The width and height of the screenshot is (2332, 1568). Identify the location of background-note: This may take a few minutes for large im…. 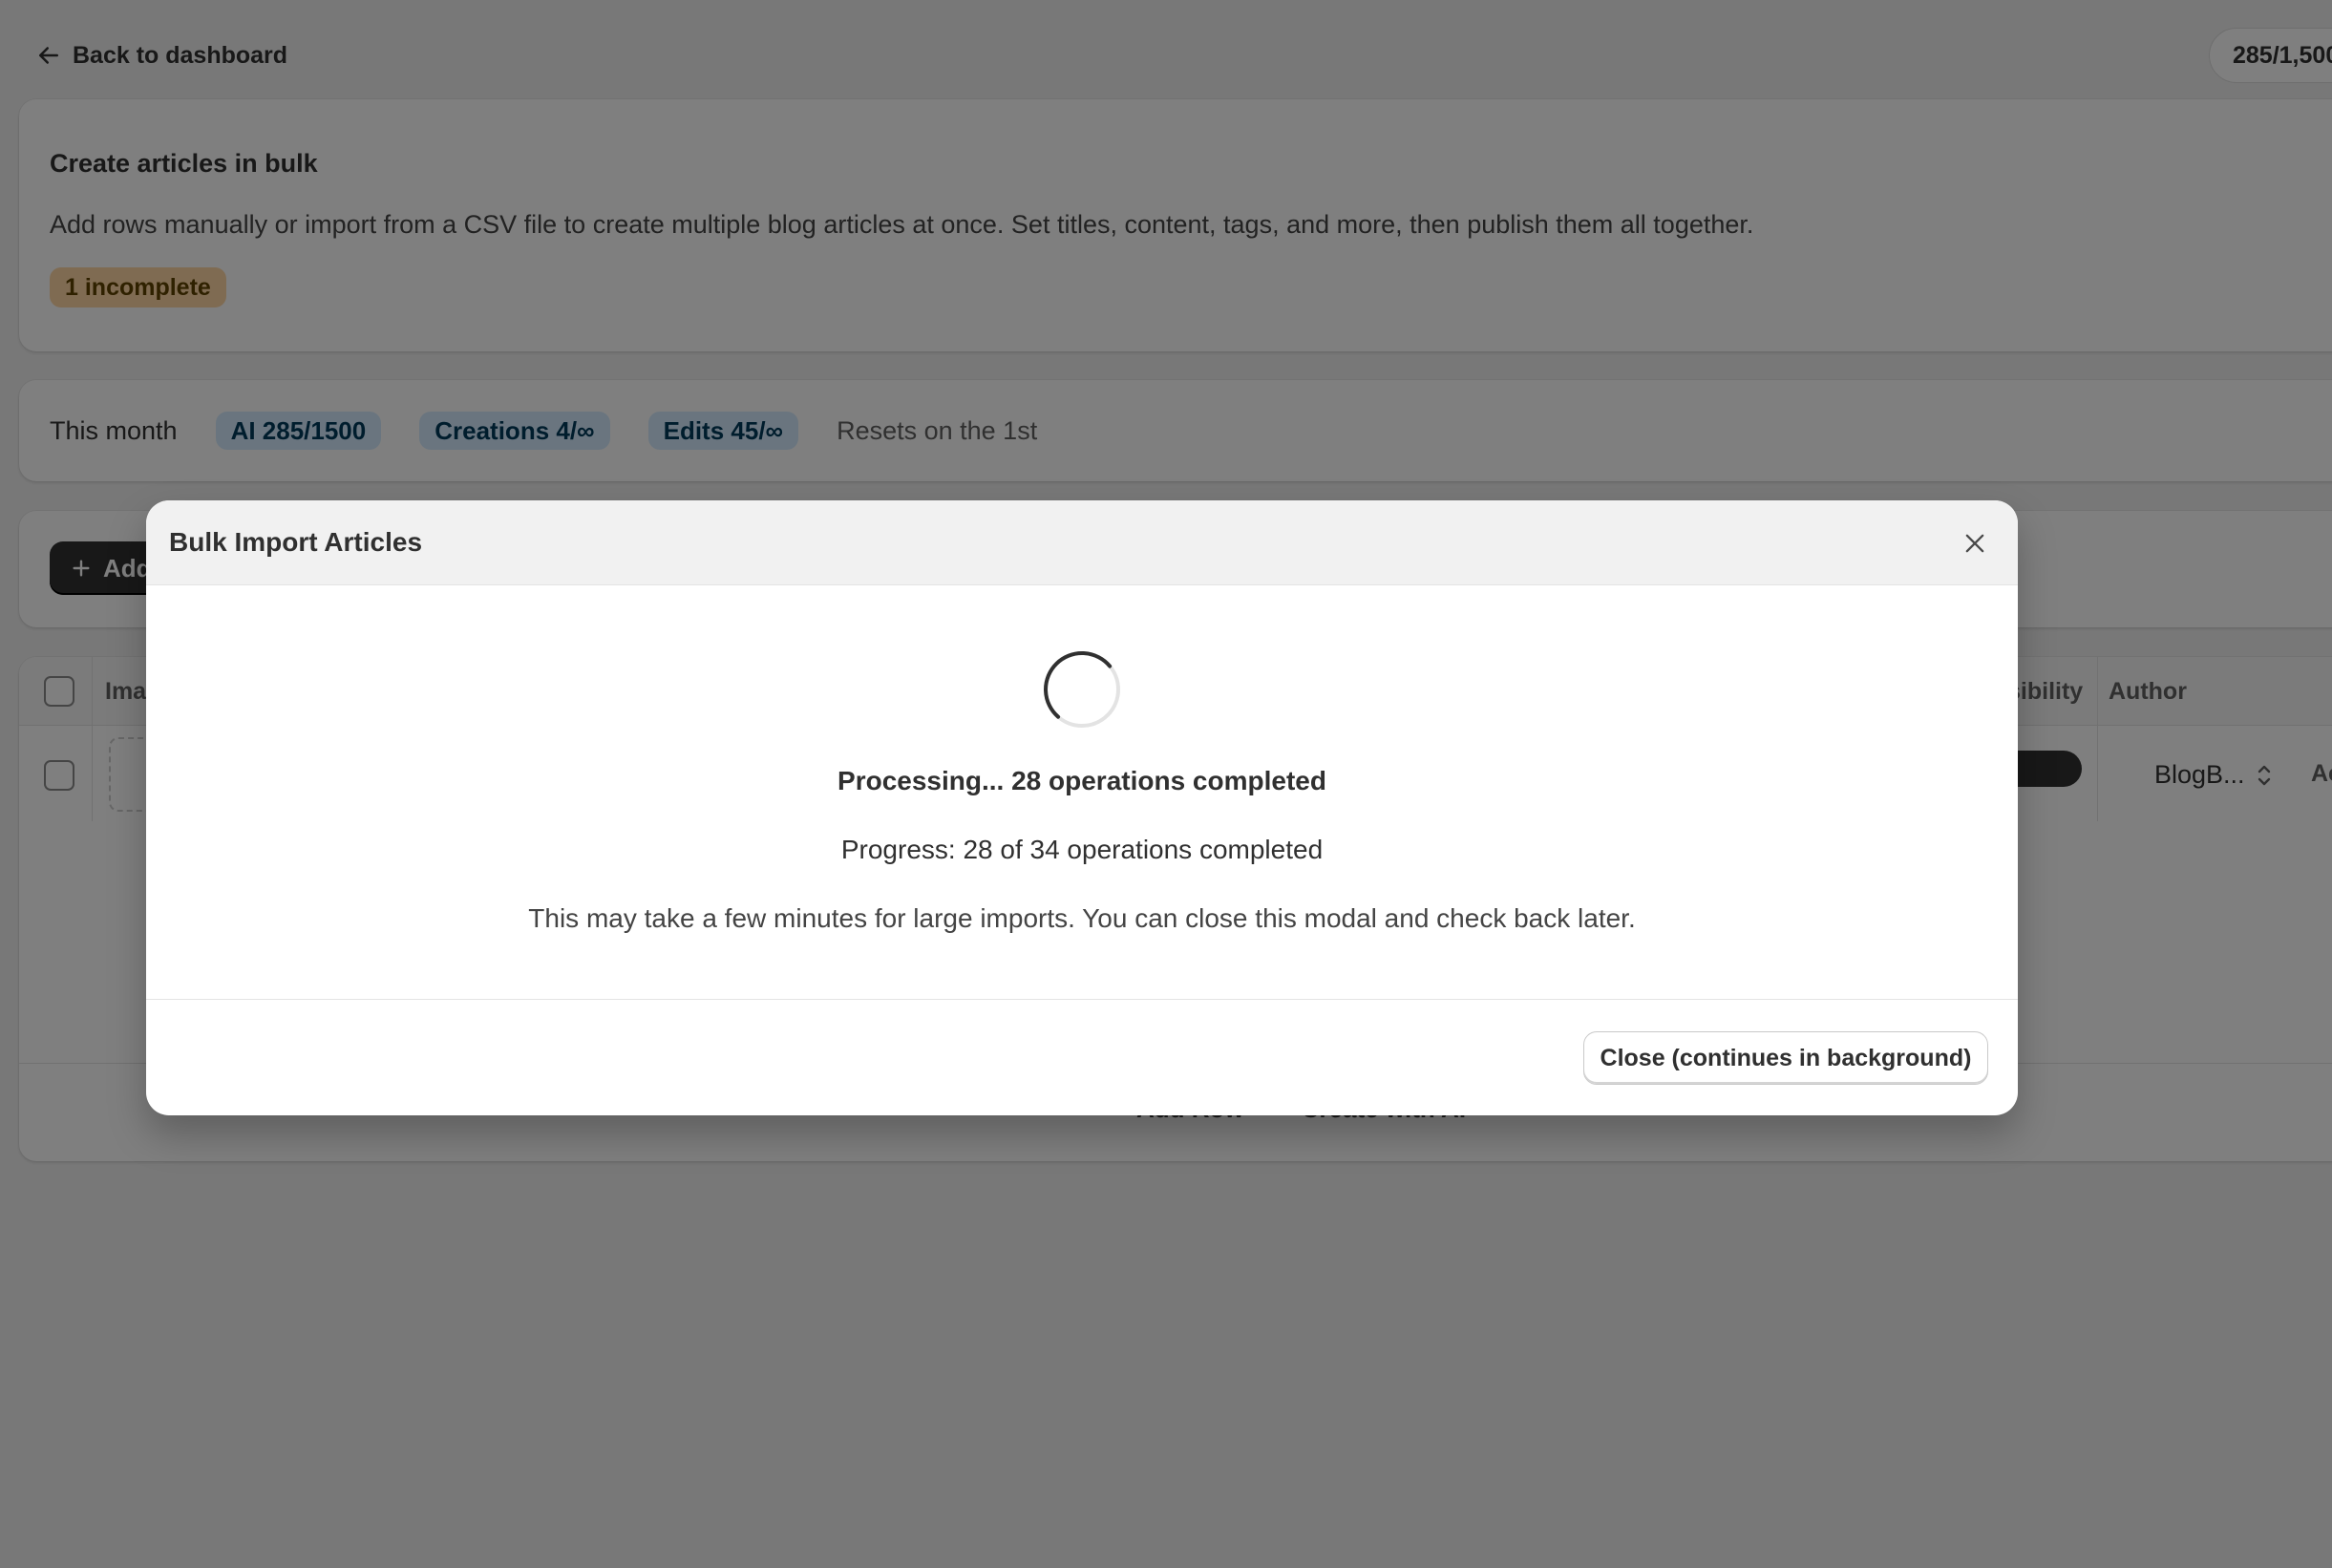
(1082, 918).